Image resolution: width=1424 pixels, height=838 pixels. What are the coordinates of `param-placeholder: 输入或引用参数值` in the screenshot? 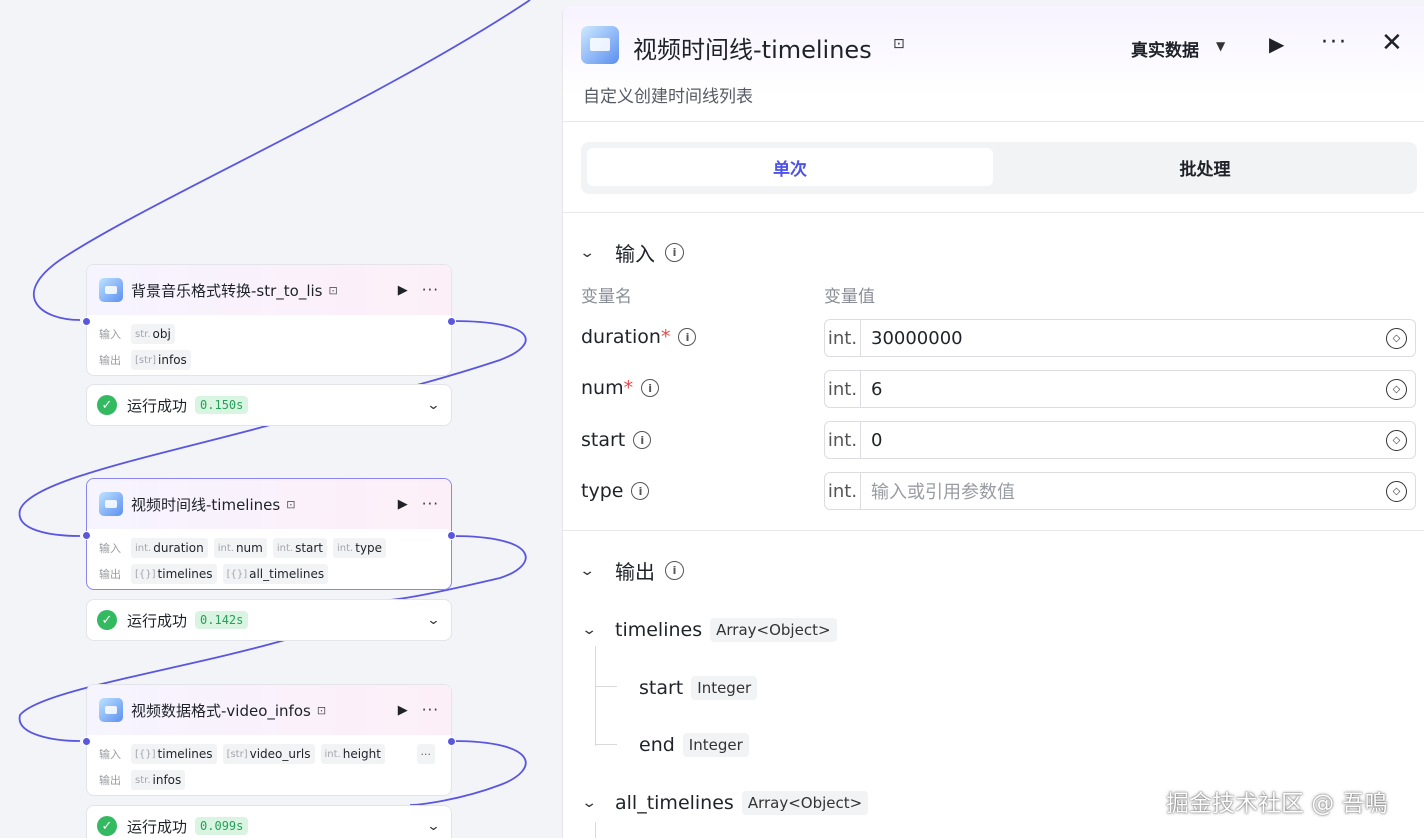 It's located at (943, 491).